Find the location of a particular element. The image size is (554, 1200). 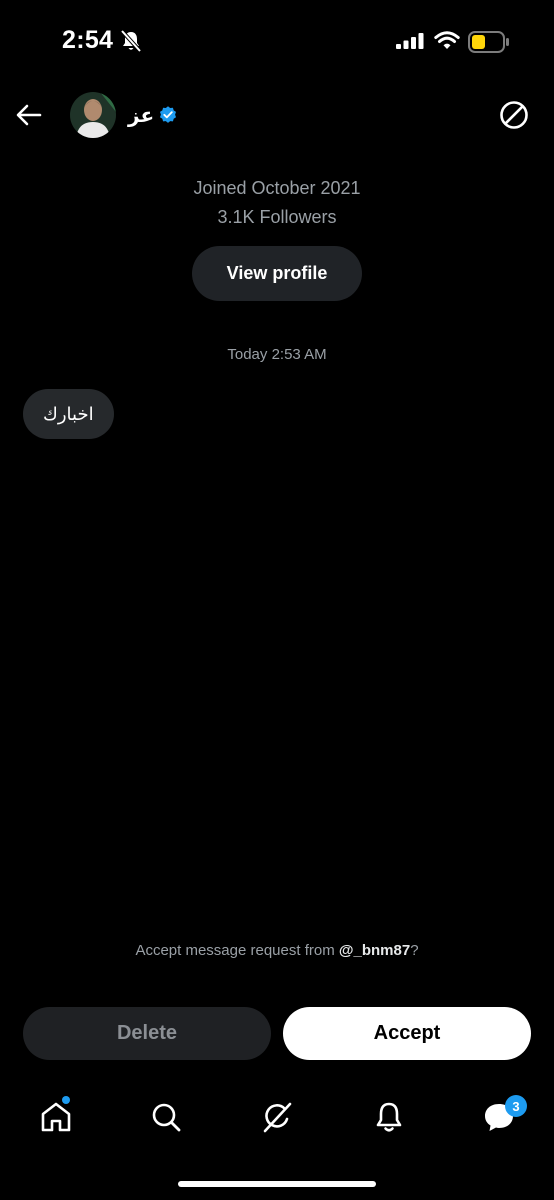

request-handle: @_bnm87 is located at coordinates (374, 950).